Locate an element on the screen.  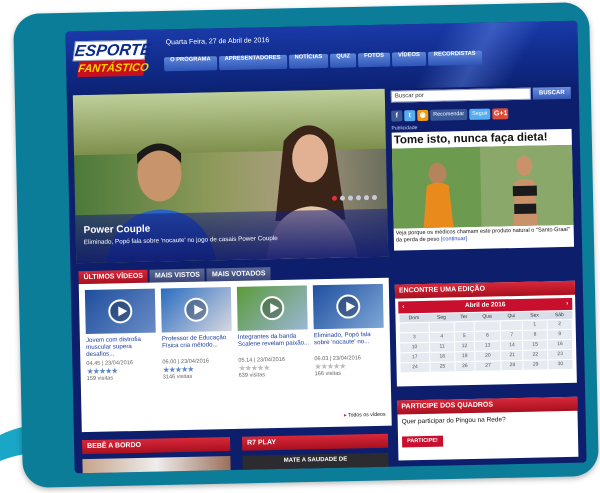
video-views: 166 visitas is located at coordinates (328, 374).